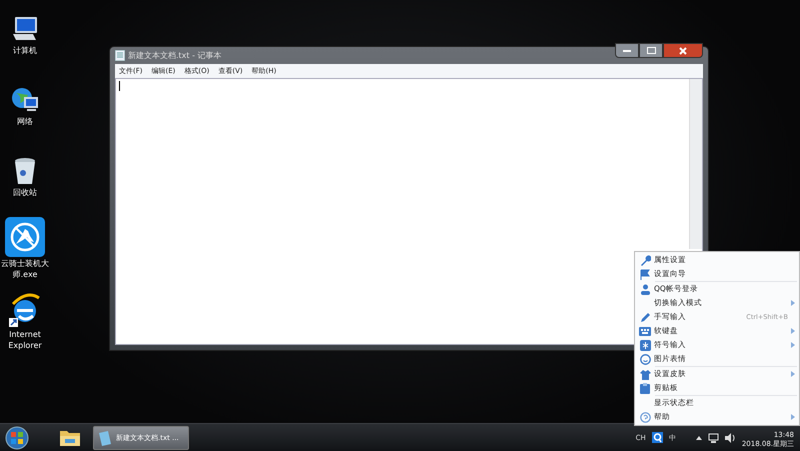  I want to click on close-button, so click(683, 50).